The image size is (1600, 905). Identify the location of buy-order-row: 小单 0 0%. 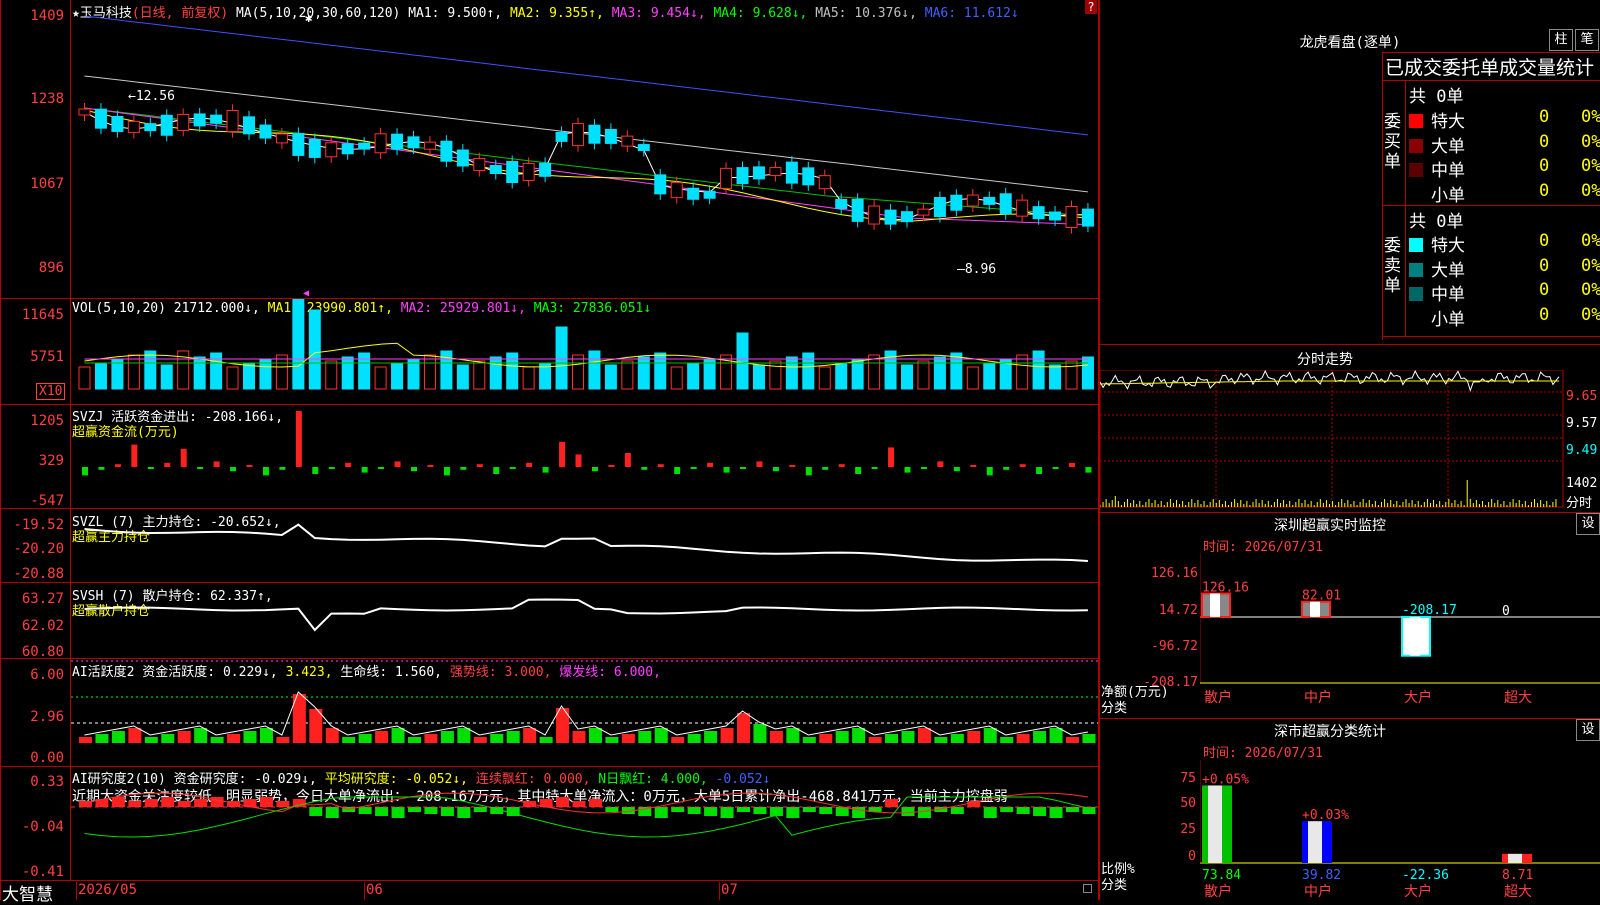
(1504, 193).